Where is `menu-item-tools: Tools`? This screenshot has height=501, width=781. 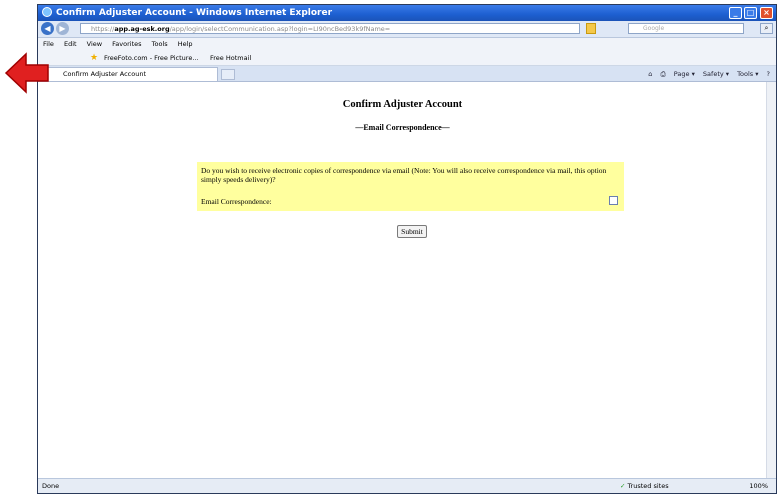
menu-item-tools: Tools is located at coordinates (160, 44).